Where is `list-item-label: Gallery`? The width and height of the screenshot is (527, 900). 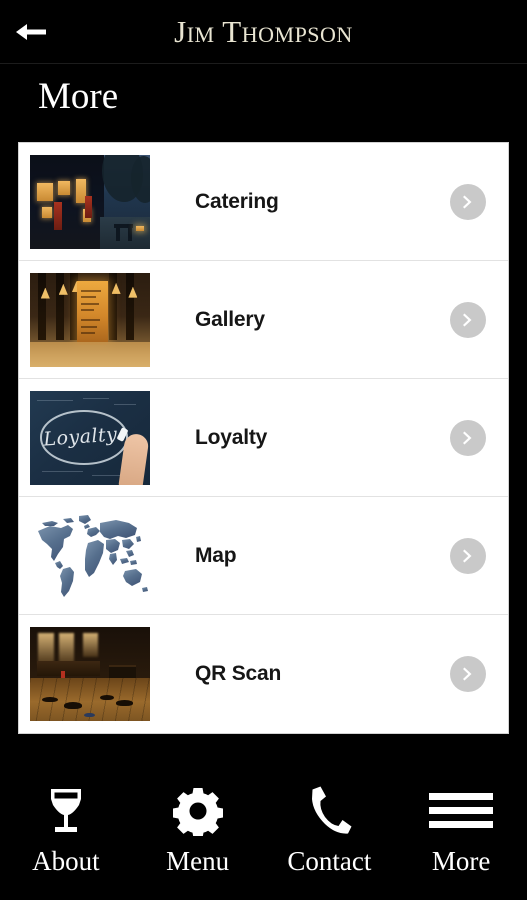
list-item-label: Gallery is located at coordinates (230, 319).